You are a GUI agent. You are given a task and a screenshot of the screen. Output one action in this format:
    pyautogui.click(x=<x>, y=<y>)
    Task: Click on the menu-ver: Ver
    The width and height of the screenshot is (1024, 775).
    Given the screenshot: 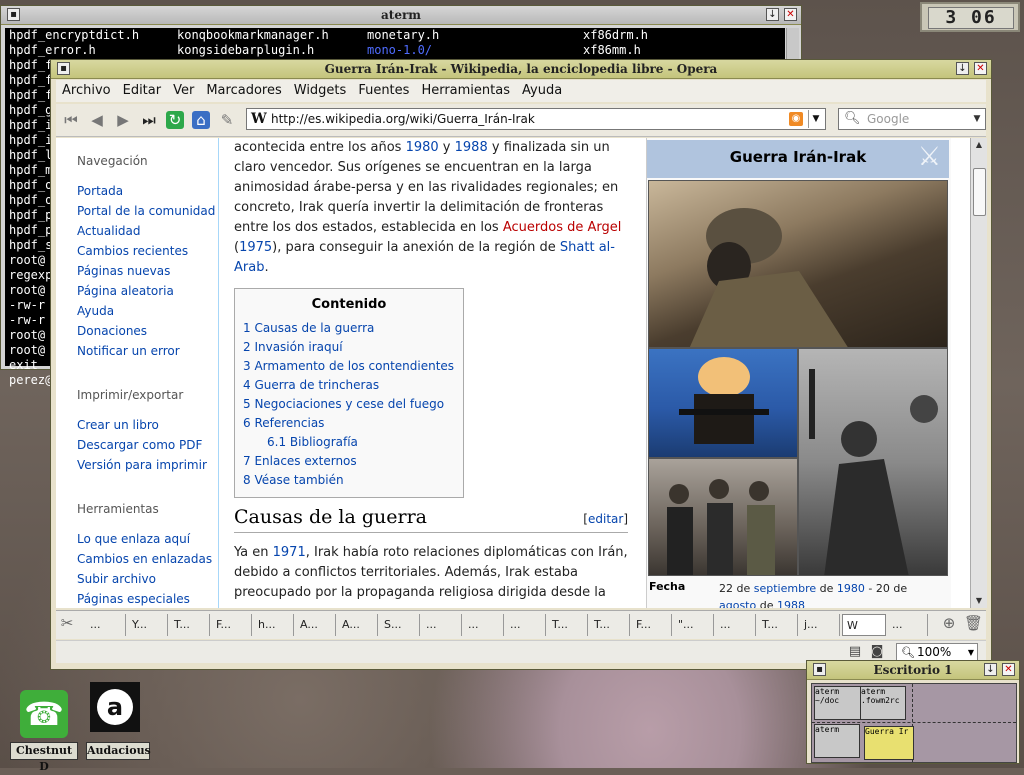 What is the action you would take?
    pyautogui.click(x=183, y=91)
    